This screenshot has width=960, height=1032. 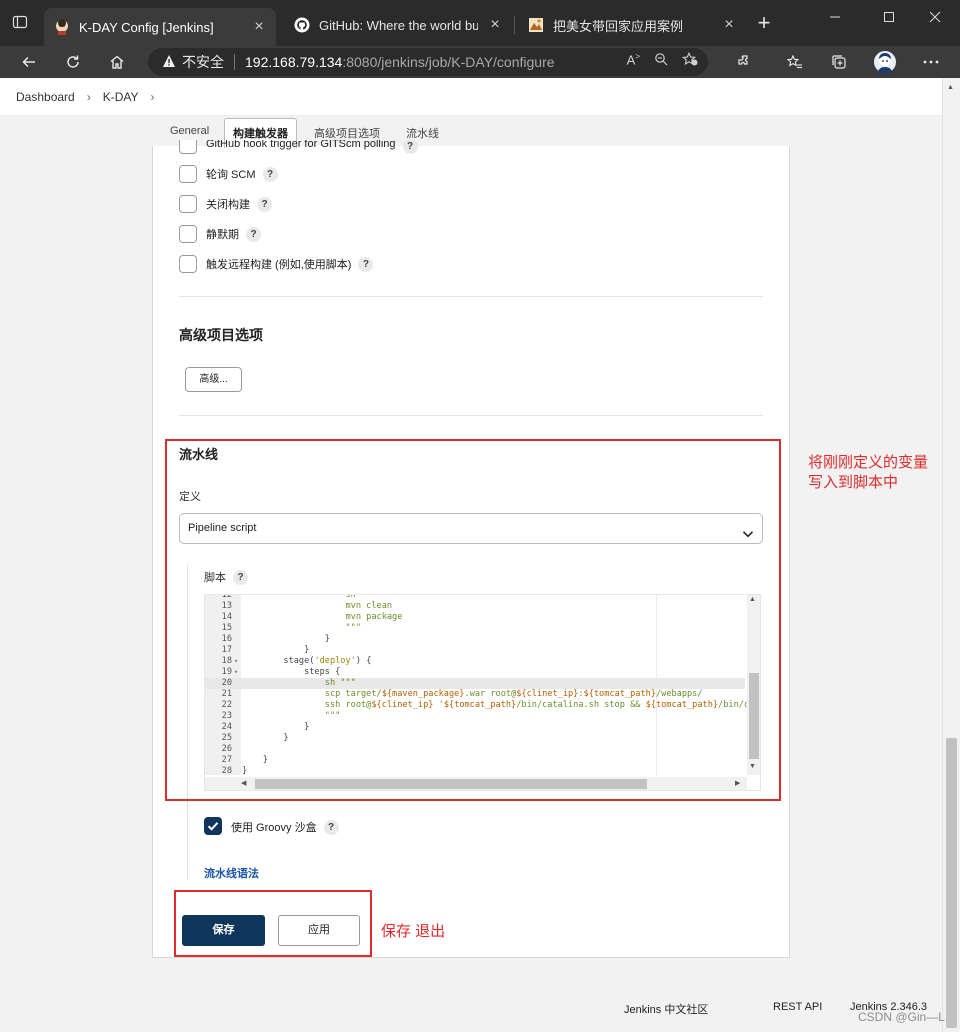 What do you see at coordinates (231, 873) in the screenshot?
I see `pipeline-syntax-link: 流水线语法` at bounding box center [231, 873].